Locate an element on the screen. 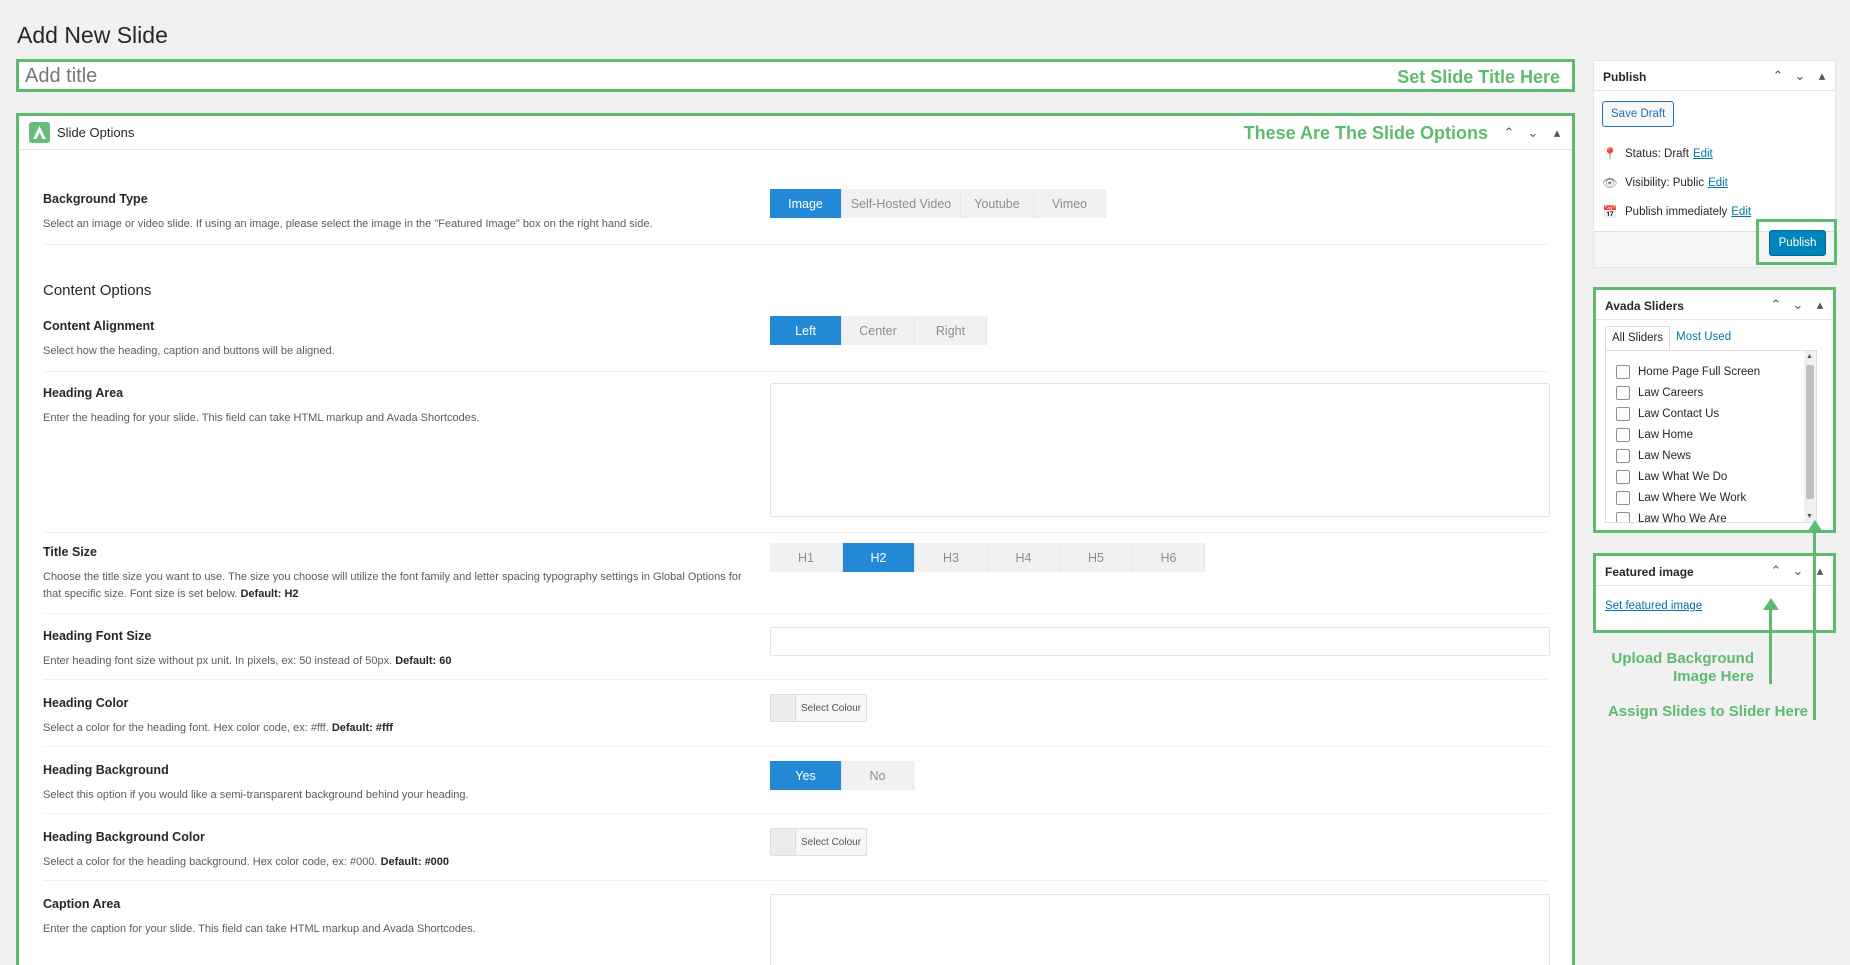 The image size is (1850, 965). slider-item-label: Law Contact Us is located at coordinates (1679, 413).